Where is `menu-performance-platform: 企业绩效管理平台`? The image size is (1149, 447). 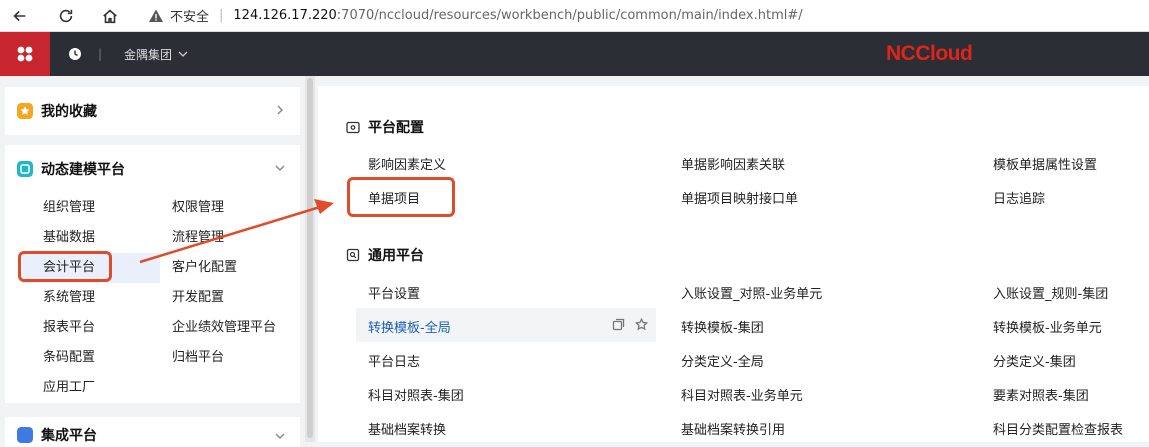 menu-performance-platform: 企业绩效管理平台 is located at coordinates (224, 328).